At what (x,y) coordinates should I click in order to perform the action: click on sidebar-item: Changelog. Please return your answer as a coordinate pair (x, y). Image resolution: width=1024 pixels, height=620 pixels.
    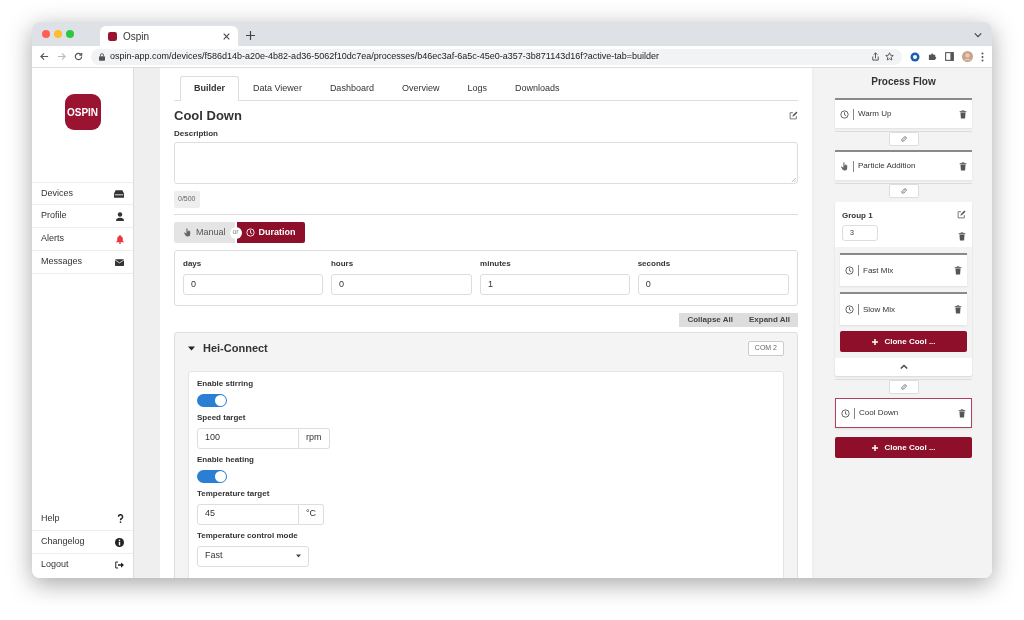
    Looking at the image, I should click on (82, 541).